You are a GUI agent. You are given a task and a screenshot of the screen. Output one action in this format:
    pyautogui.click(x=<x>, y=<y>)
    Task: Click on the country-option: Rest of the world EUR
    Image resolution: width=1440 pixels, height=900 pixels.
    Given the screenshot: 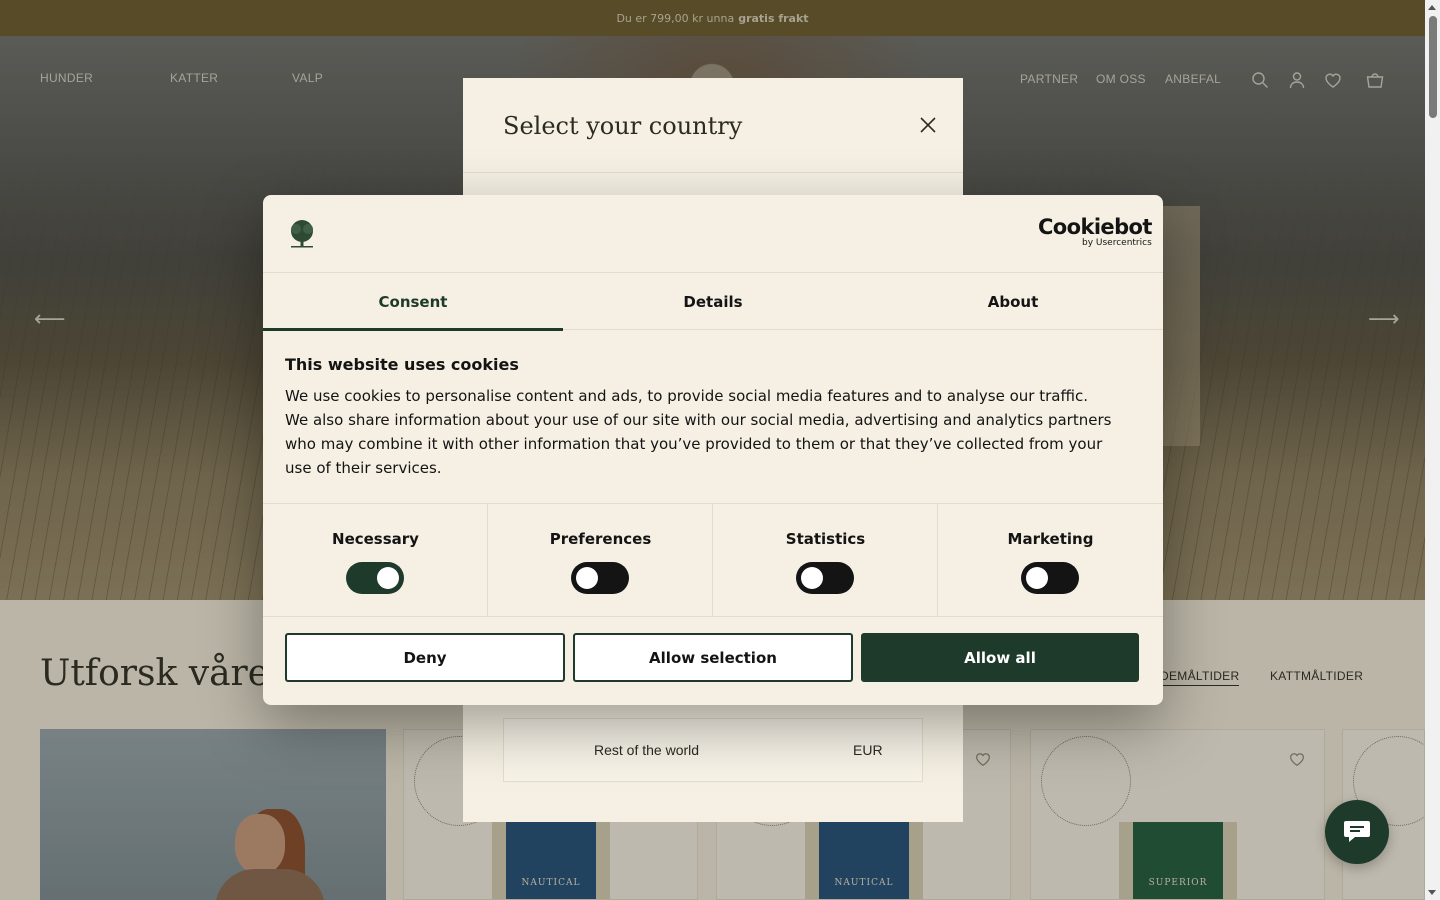 What is the action you would take?
    pyautogui.click(x=713, y=750)
    